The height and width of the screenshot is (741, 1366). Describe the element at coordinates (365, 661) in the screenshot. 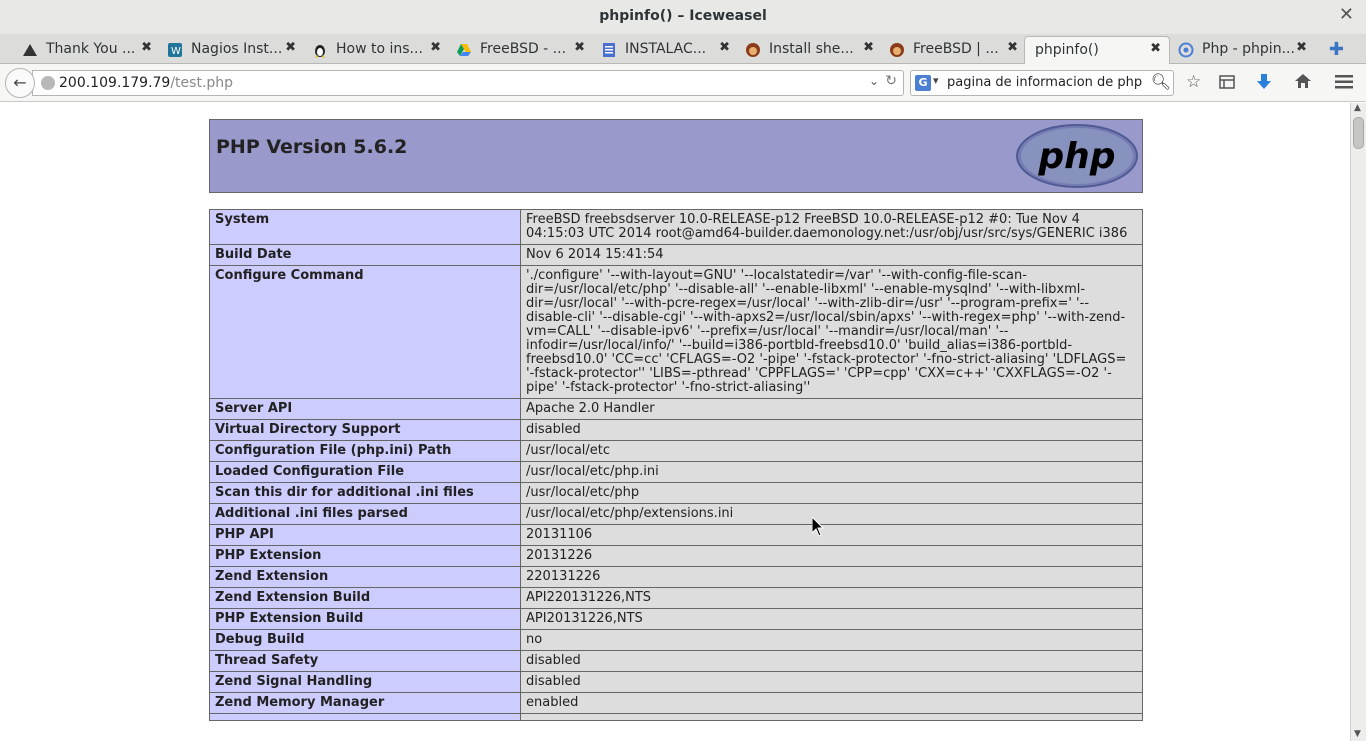

I see `setting-name: Thread Safety` at that location.